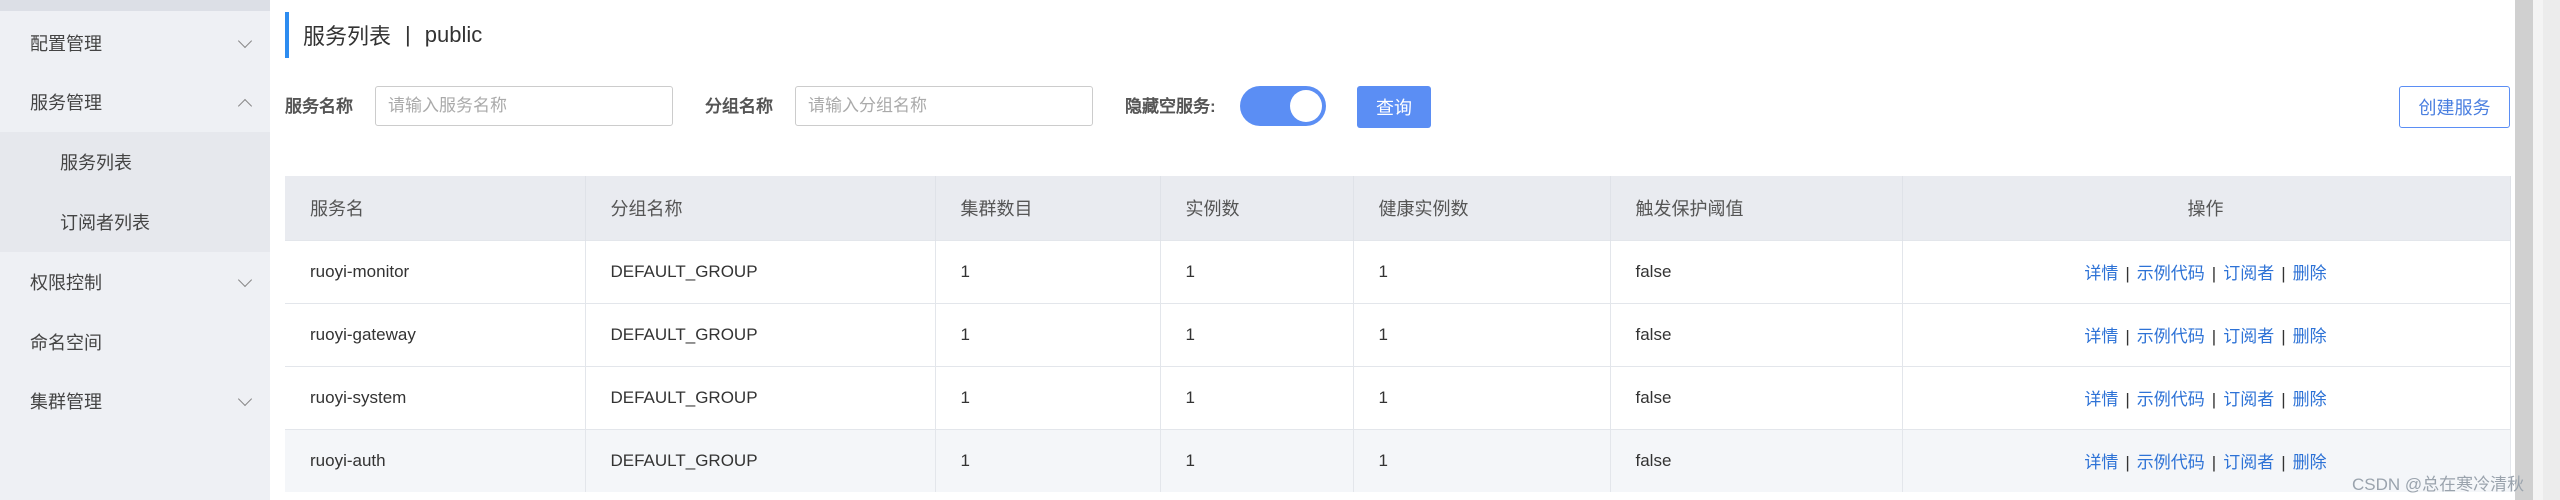 The image size is (2560, 500). I want to click on table-header-row: 服务名 分组名称 集群数目 实例数 健康实例数 触发保护阈值 操作, so click(1398, 208).